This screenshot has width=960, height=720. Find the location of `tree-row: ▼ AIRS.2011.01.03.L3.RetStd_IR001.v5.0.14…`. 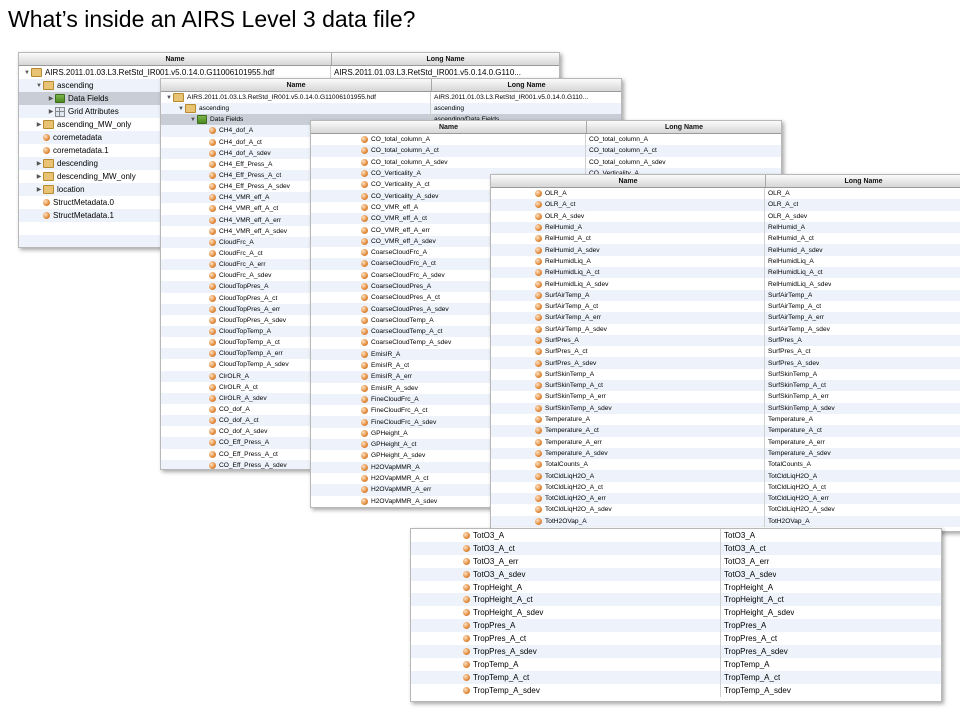

tree-row: ▼ AIRS.2011.01.03.L3.RetStd_IR001.v5.0.14… is located at coordinates (391, 98).